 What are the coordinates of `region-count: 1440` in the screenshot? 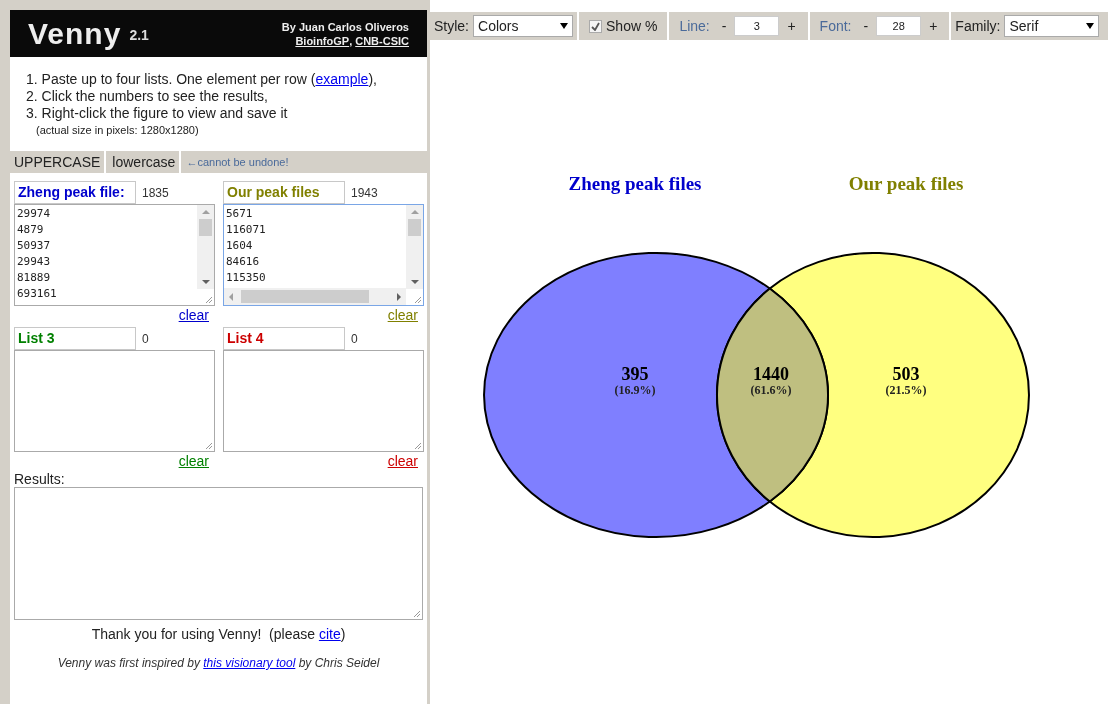 It's located at (771, 374).